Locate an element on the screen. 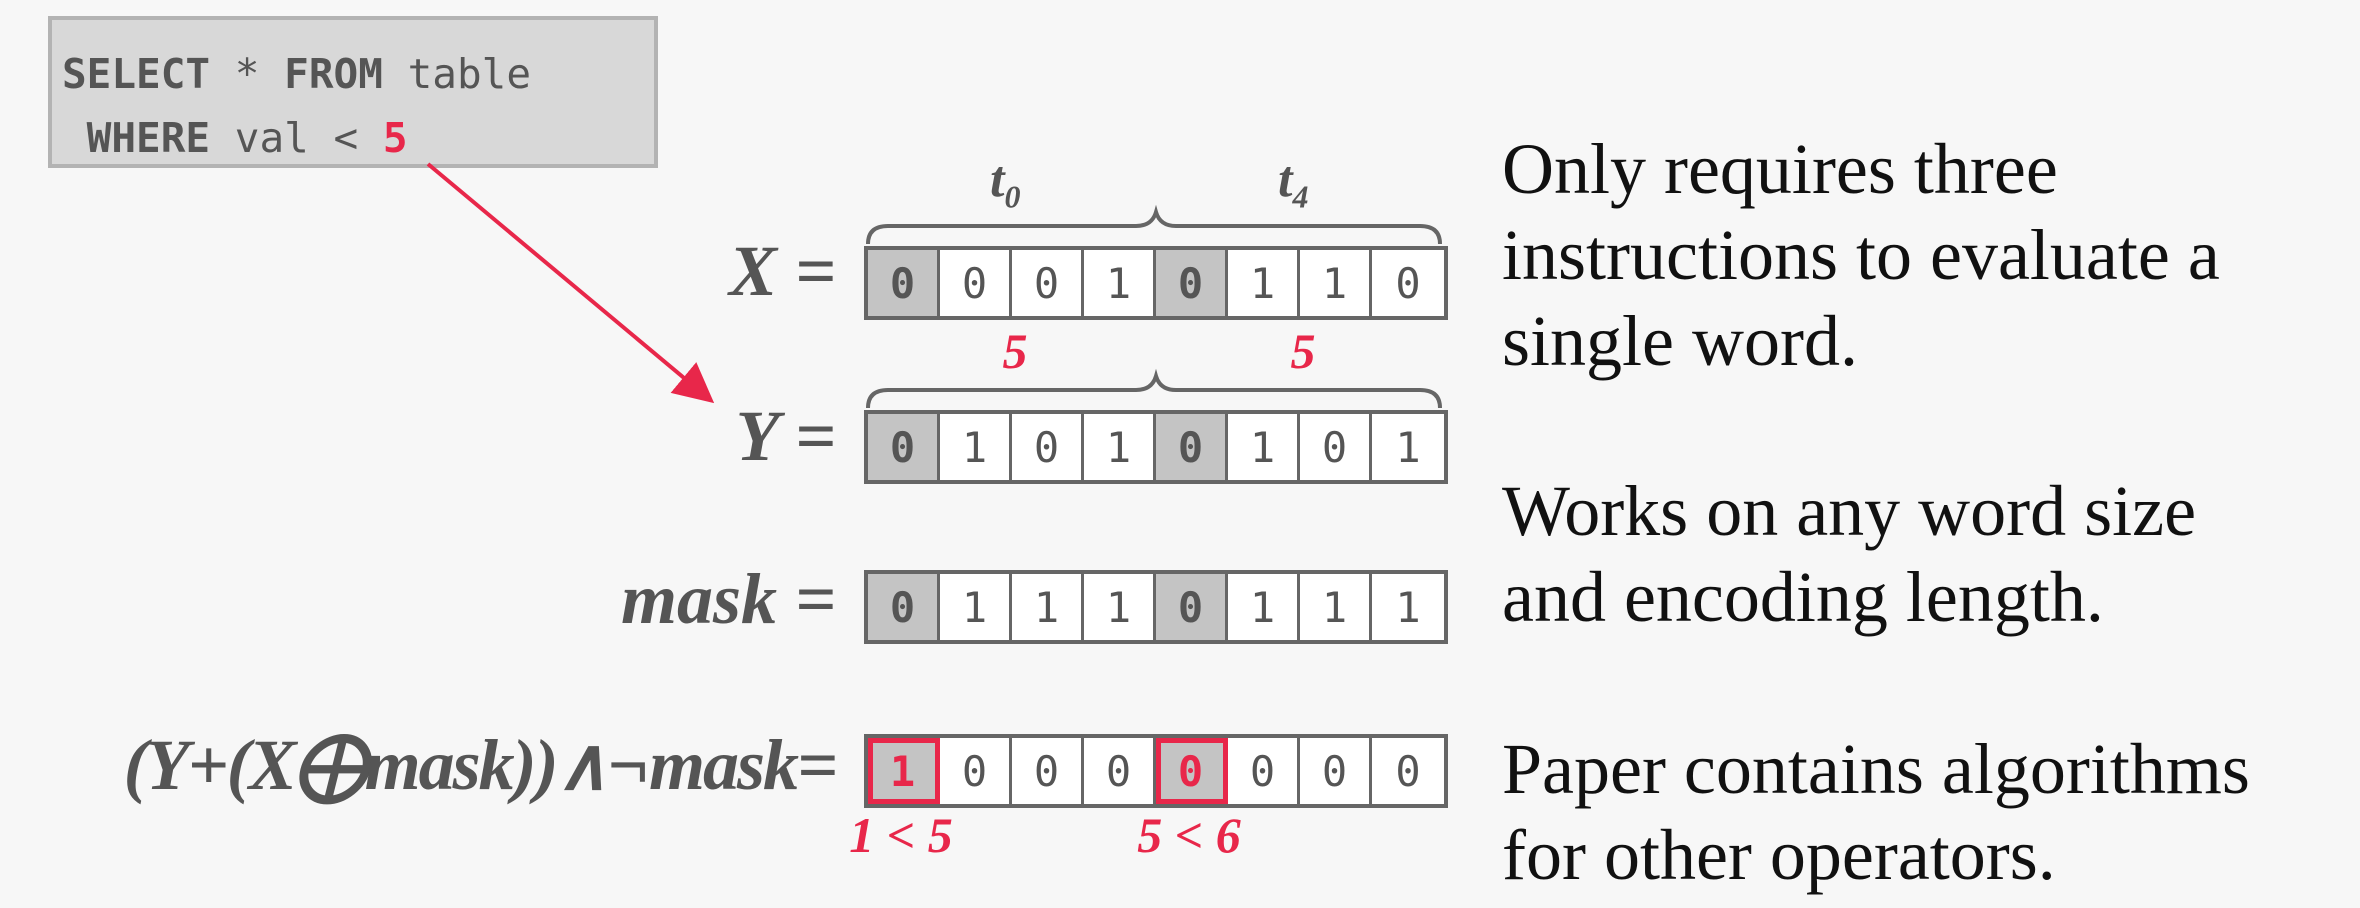 The width and height of the screenshot is (2360, 908). note1-line2: instructions to evaluate a is located at coordinates (1861, 255).